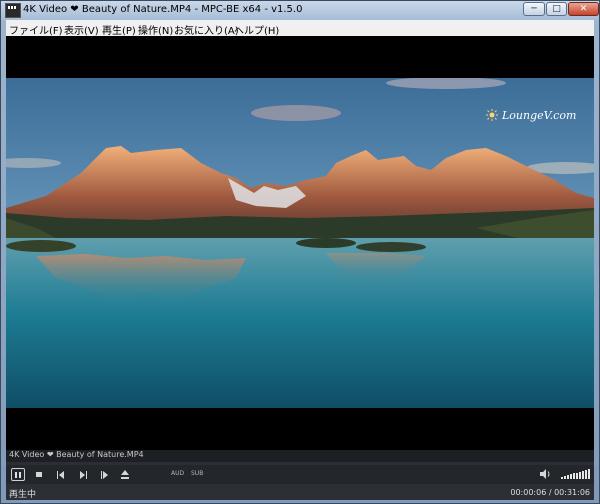  What do you see at coordinates (583, 9) in the screenshot?
I see `close-button: ✕` at bounding box center [583, 9].